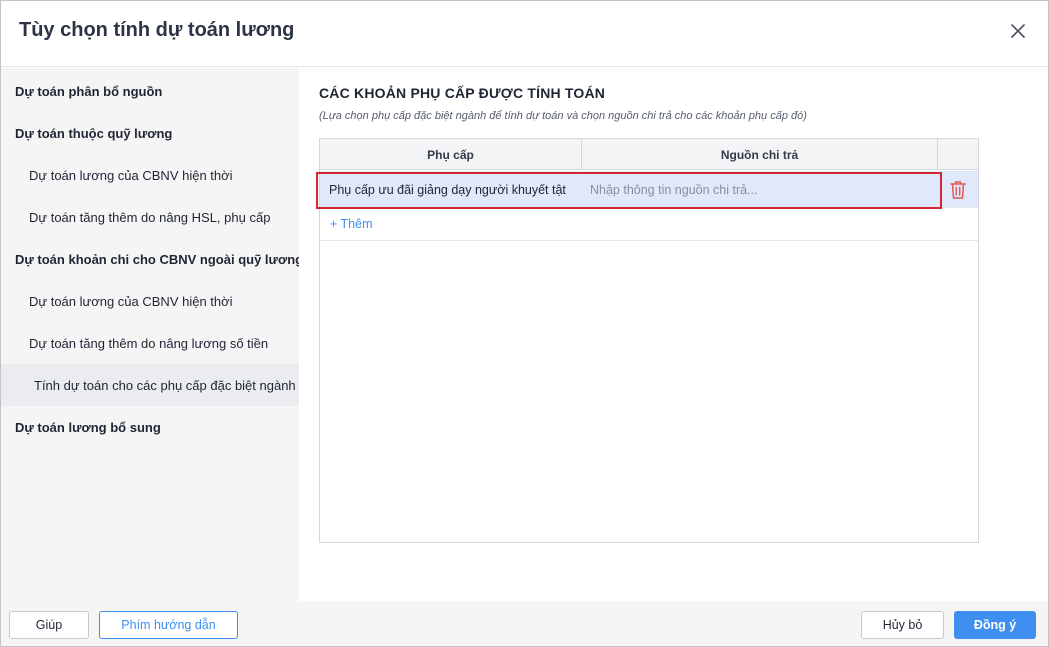 The height and width of the screenshot is (647, 1049). Describe the element at coordinates (89, 91) in the screenshot. I see `sidebar-item-label: Dự toán phân bổ nguồn` at that location.